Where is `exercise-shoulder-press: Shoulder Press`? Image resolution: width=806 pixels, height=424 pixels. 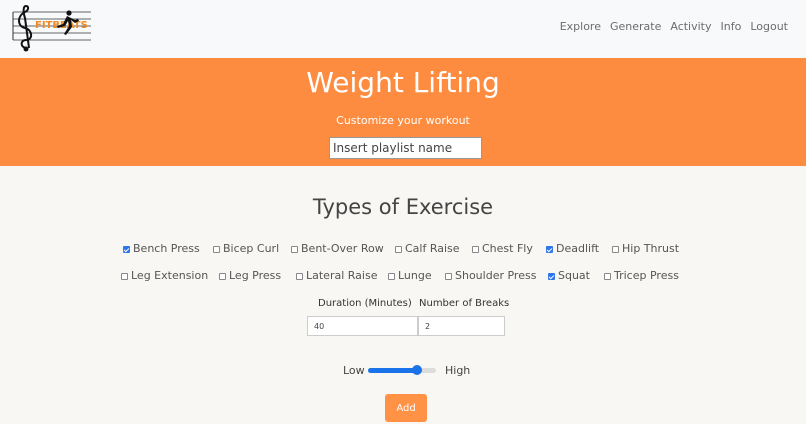 exercise-shoulder-press: Shoulder Press is located at coordinates (490, 276).